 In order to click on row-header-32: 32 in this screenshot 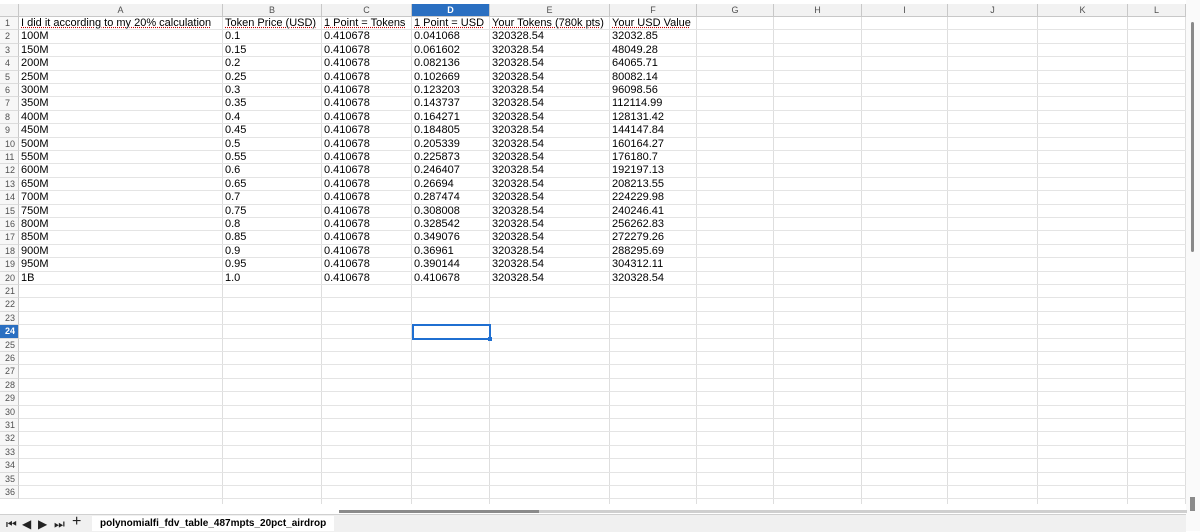, I will do `click(9, 438)`.